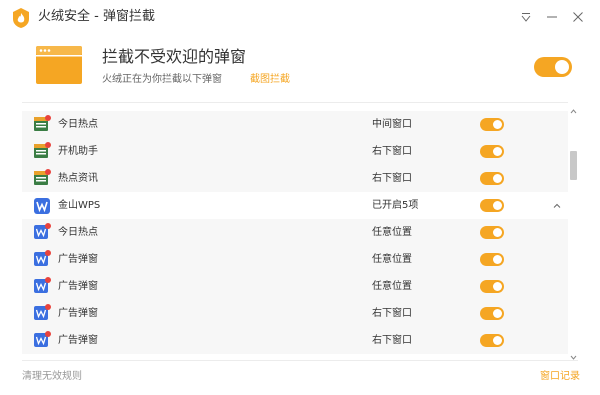  I want to click on scroll-down-arrow-icon, so click(573, 355).